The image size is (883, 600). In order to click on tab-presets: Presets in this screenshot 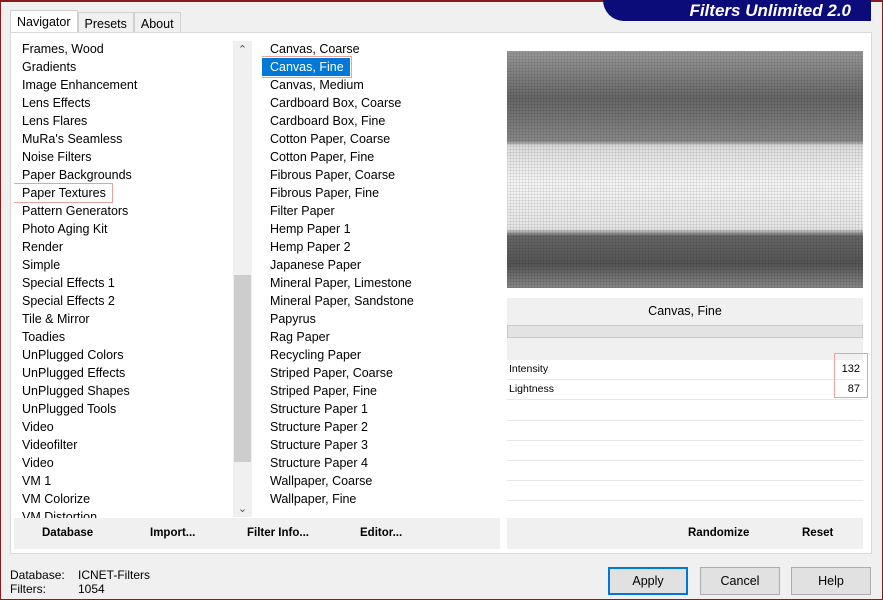, I will do `click(105, 23)`.